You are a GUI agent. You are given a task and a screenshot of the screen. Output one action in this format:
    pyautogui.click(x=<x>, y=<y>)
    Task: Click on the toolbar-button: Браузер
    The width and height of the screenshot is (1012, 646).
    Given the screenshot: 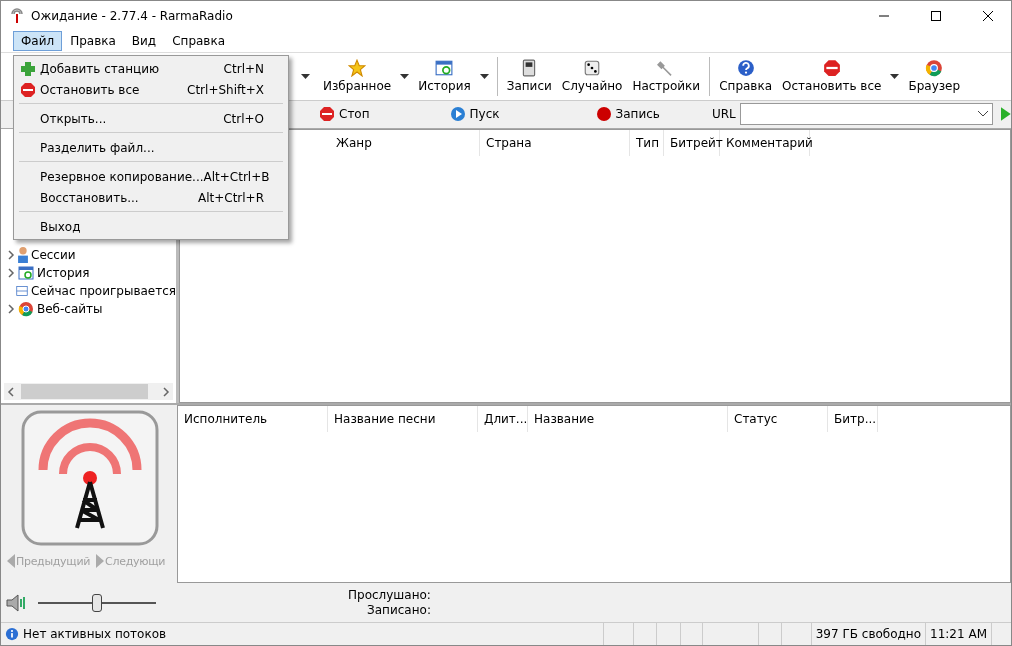 What is the action you would take?
    pyautogui.click(x=934, y=76)
    